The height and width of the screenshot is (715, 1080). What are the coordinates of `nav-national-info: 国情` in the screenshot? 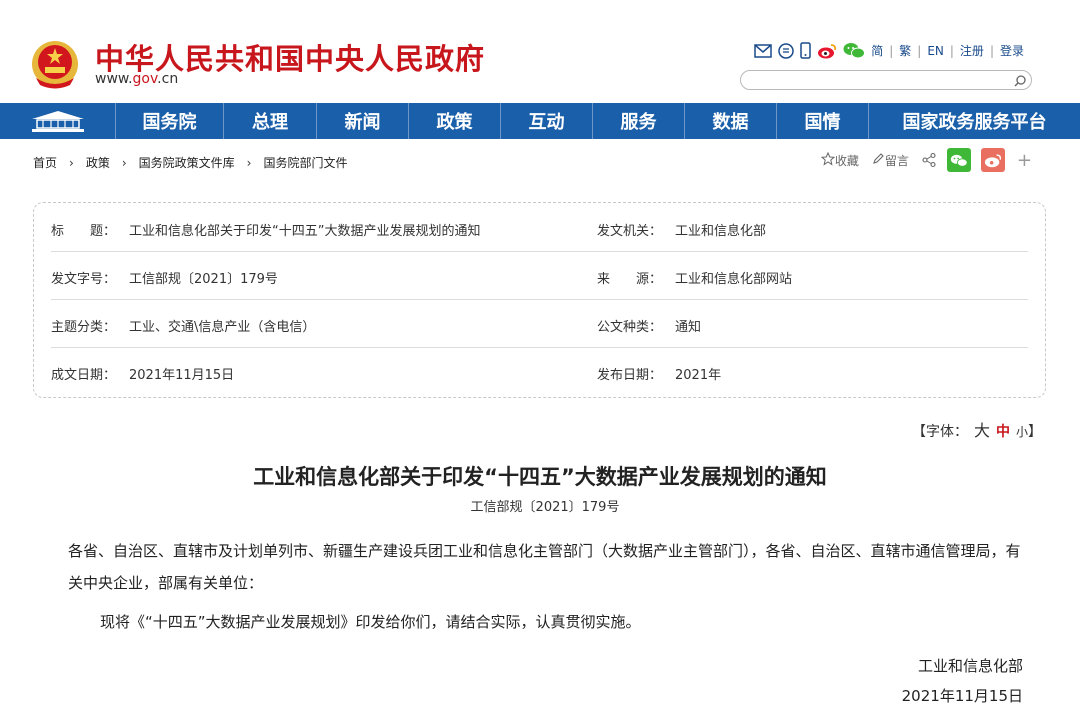 It's located at (823, 121).